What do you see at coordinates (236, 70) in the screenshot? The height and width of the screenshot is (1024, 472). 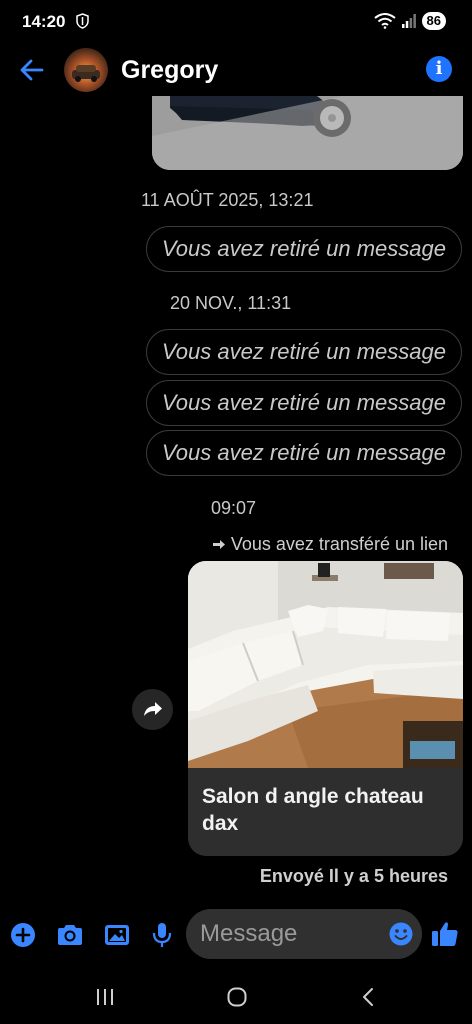 I see `conversation-header: Gregory i` at bounding box center [236, 70].